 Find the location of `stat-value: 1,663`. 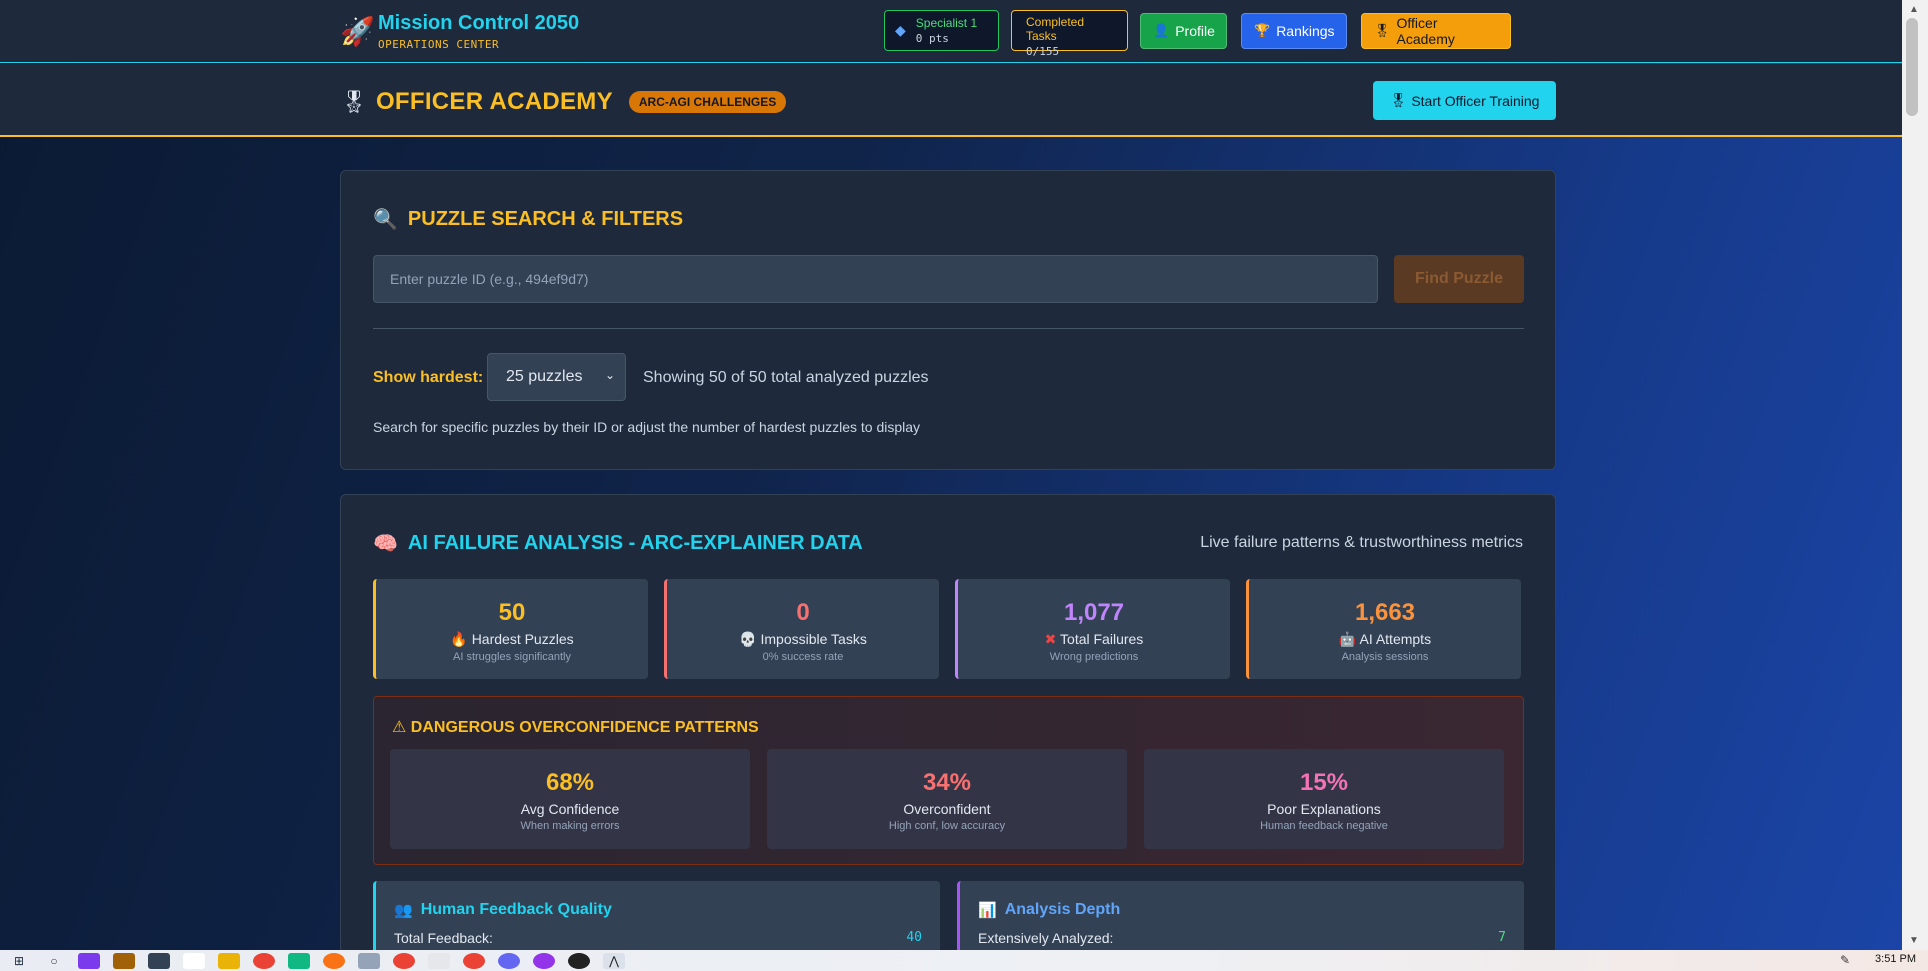

stat-value: 1,663 is located at coordinates (1385, 612).